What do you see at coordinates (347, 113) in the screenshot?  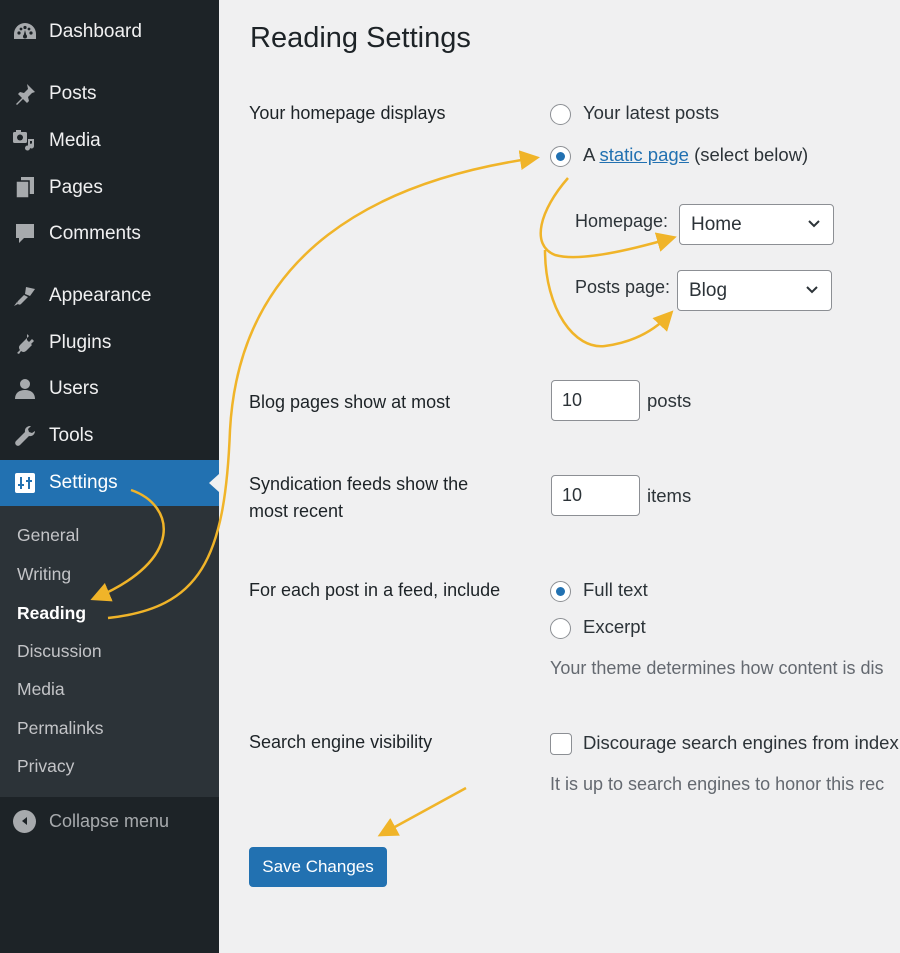 I see `homepage-displays-label: Your homepage displays` at bounding box center [347, 113].